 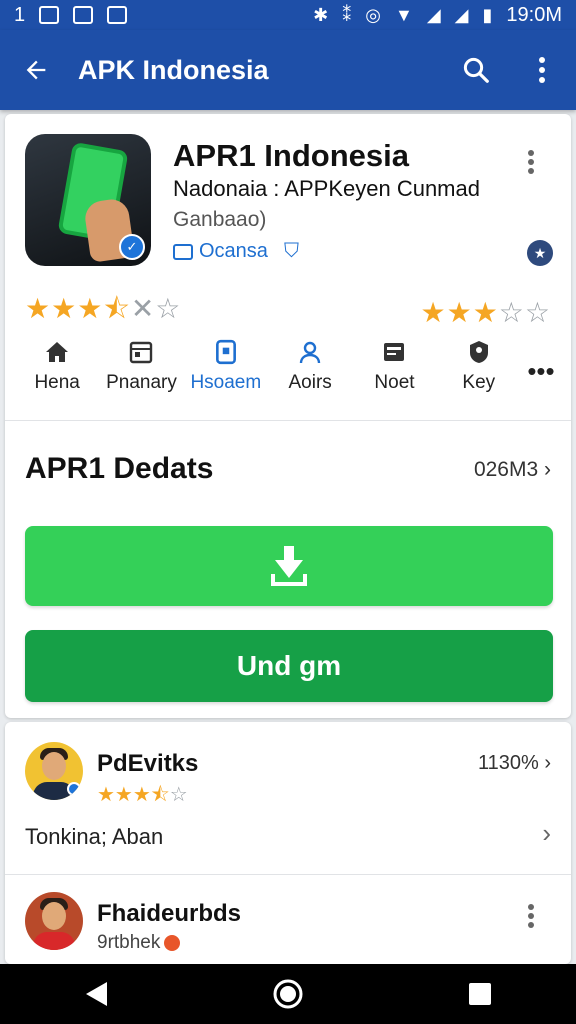 What do you see at coordinates (485, 312) in the screenshot?
I see `rating-stars-right: ★★★☆☆` at bounding box center [485, 312].